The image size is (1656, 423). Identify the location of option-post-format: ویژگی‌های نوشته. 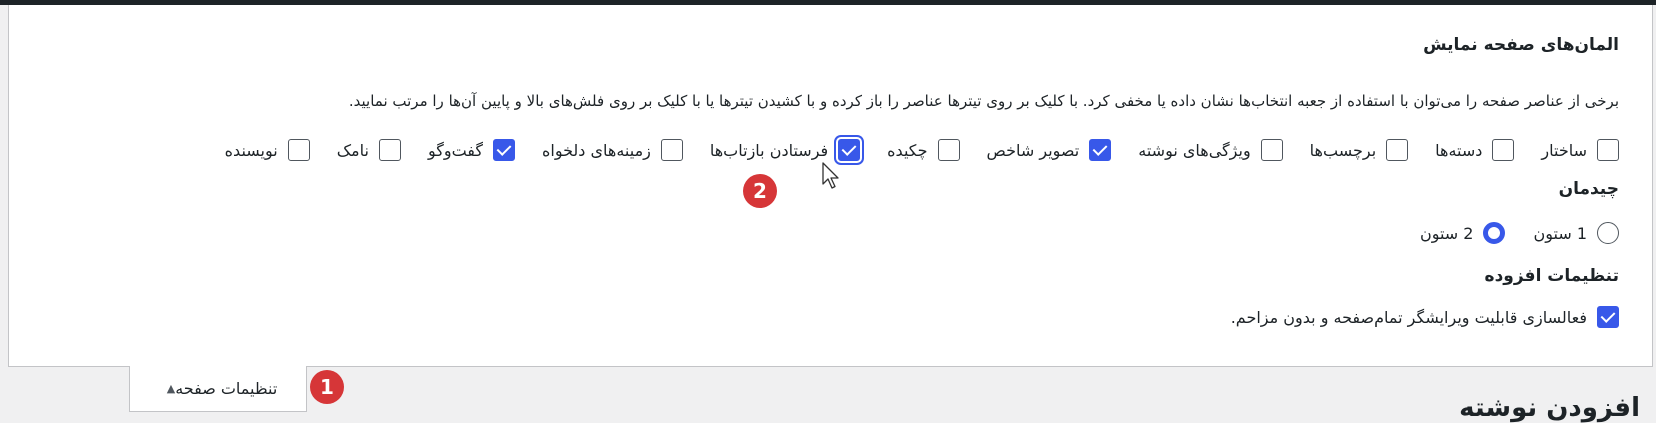
(1210, 150).